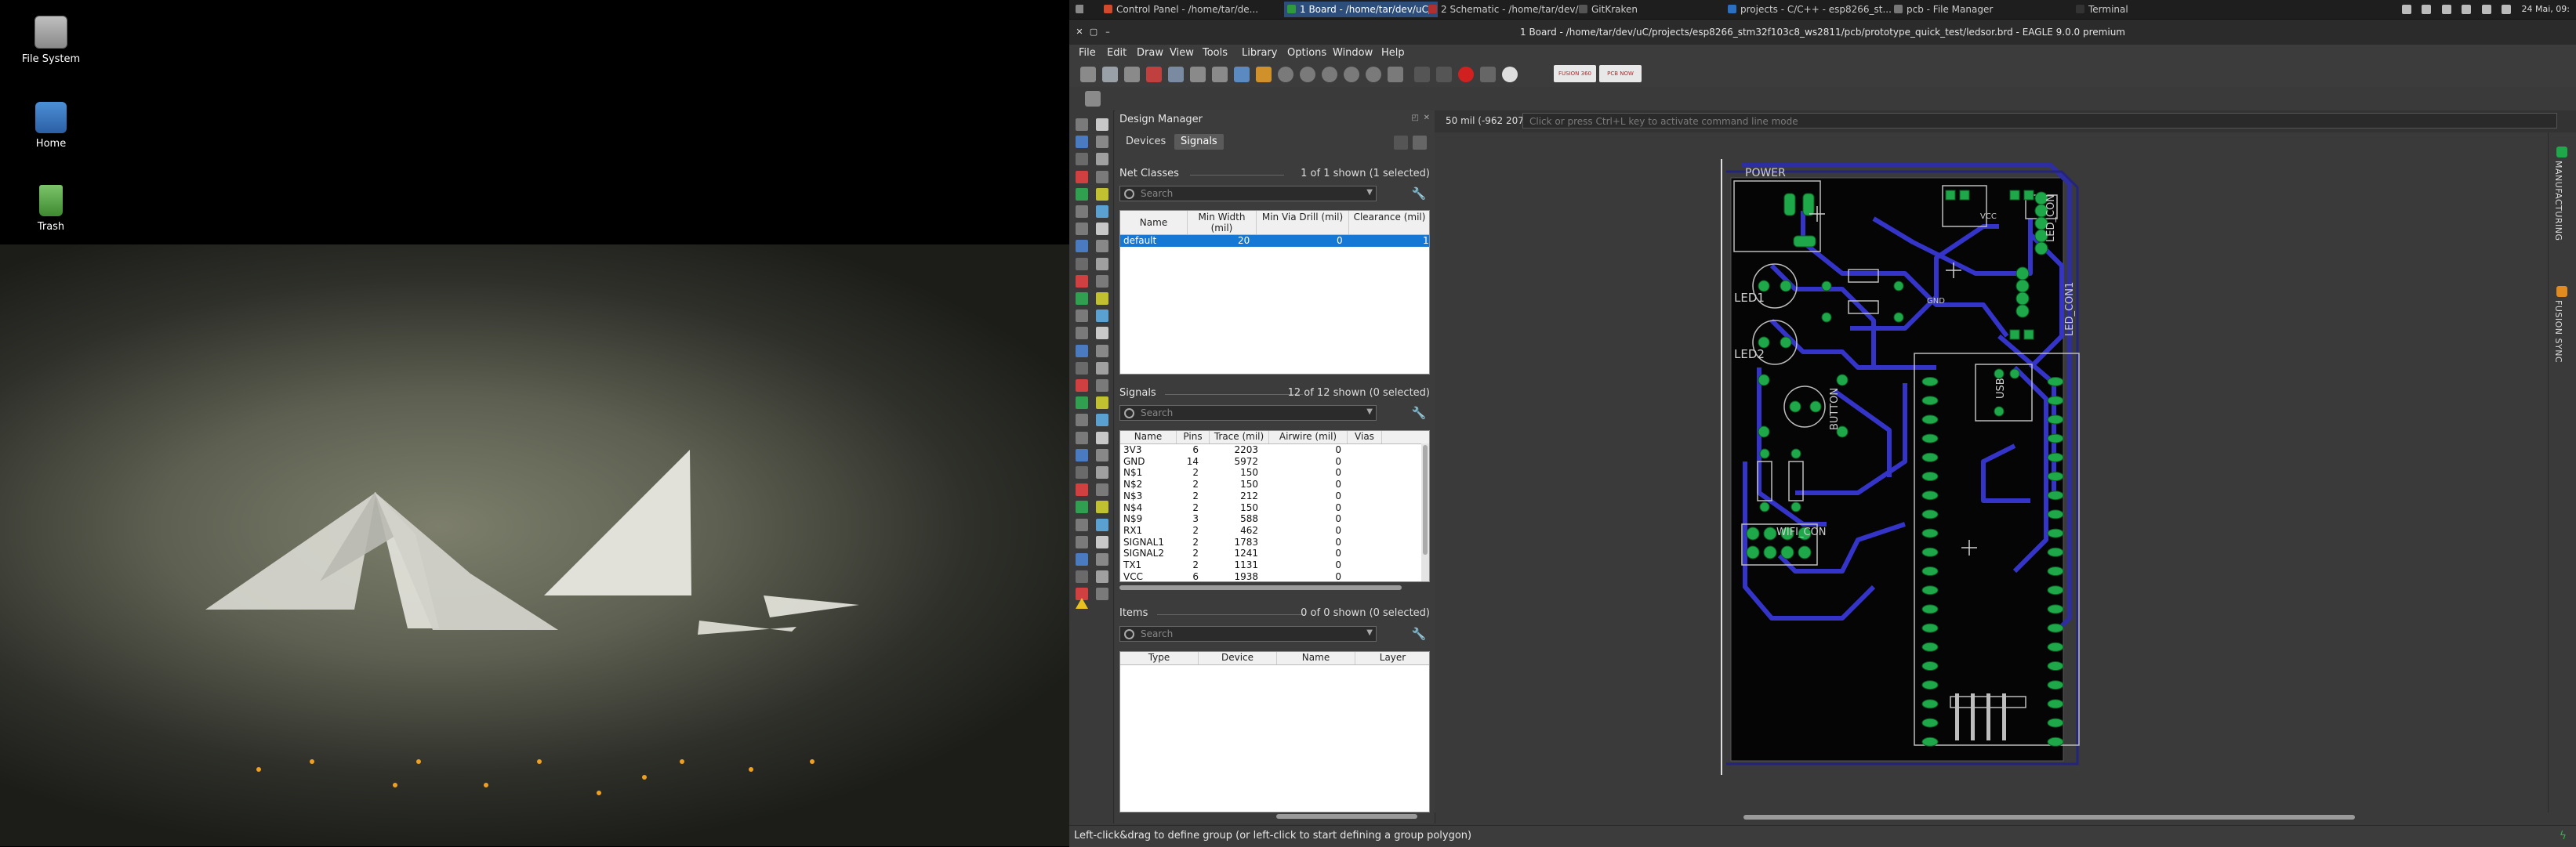 This screenshot has width=2576, height=847. I want to click on zoom-in-icon, so click(1308, 74).